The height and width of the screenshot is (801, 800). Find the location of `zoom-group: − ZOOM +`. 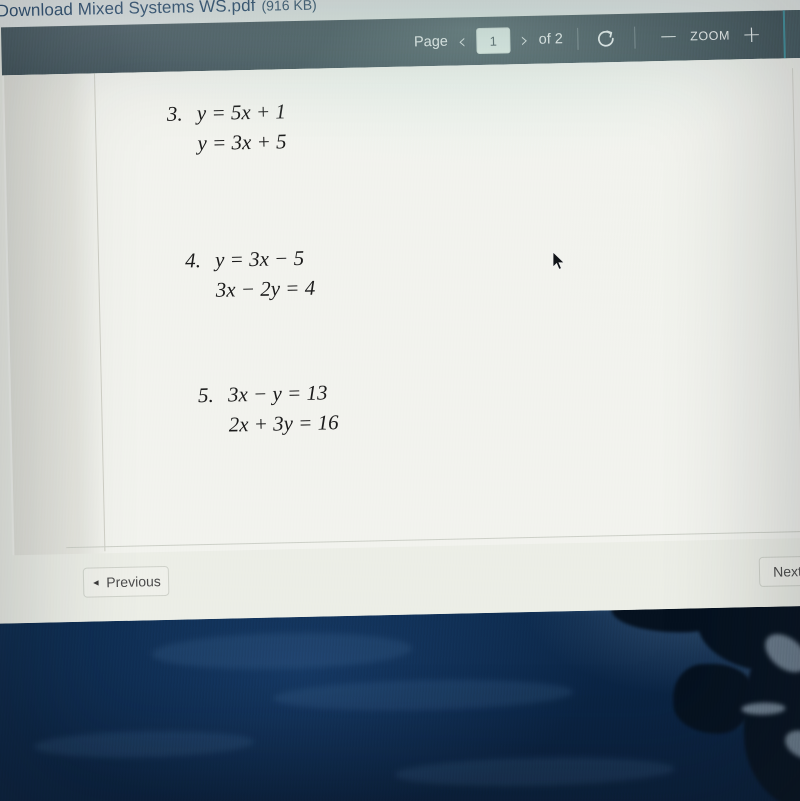

zoom-group: − ZOOM + is located at coordinates (709, 36).